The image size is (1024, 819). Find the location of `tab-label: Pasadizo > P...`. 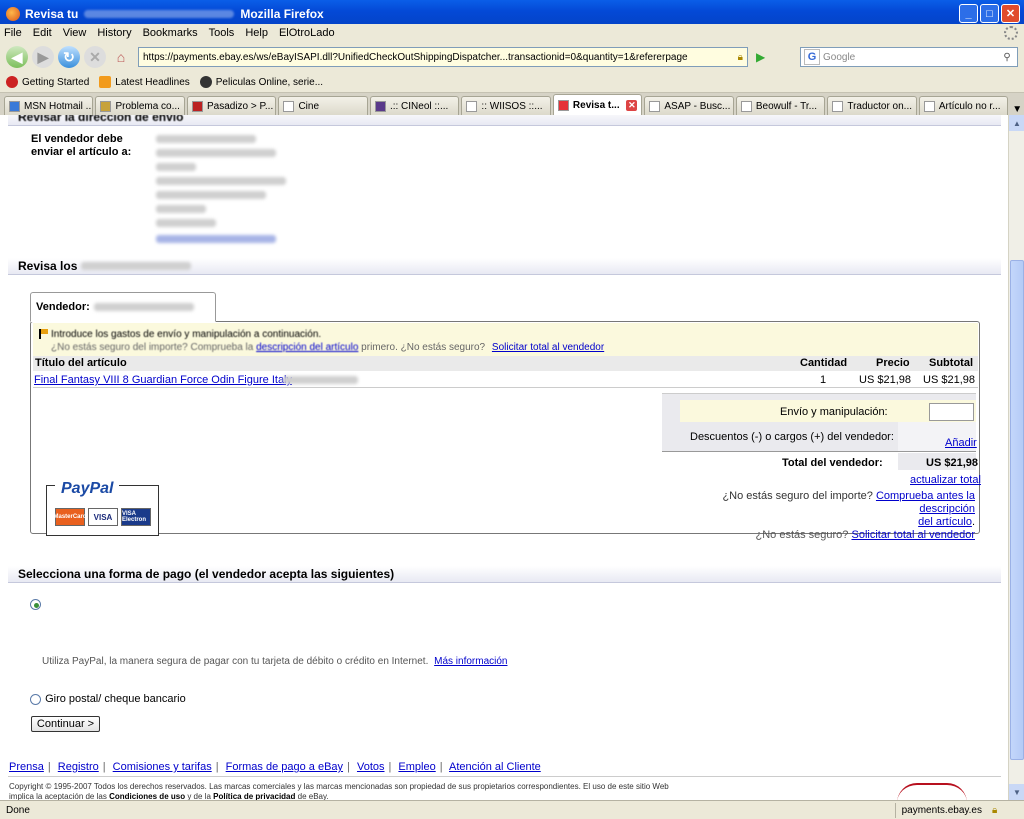

tab-label: Pasadizo > P... is located at coordinates (240, 106).